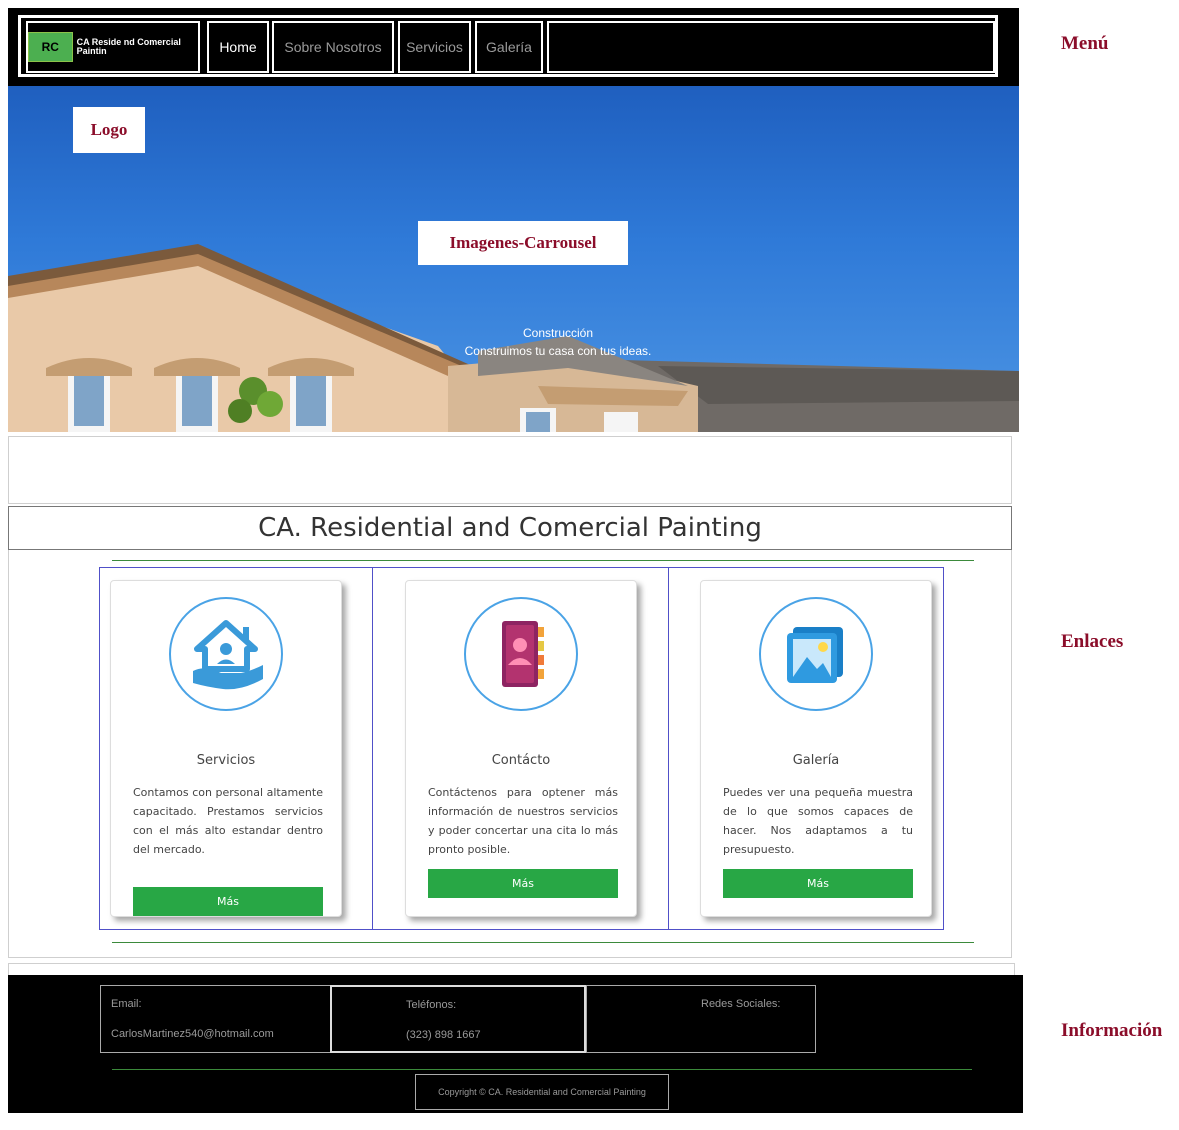 The image size is (1179, 1130). I want to click on phone-label: Teléfonos:, so click(431, 1005).